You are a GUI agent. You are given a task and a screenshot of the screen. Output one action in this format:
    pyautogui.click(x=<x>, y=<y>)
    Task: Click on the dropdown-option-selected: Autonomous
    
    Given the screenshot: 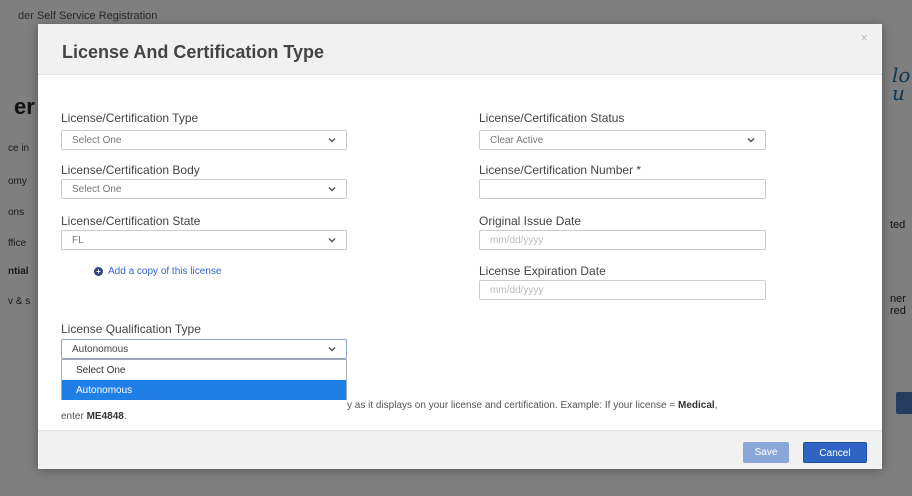 What is the action you would take?
    pyautogui.click(x=204, y=390)
    